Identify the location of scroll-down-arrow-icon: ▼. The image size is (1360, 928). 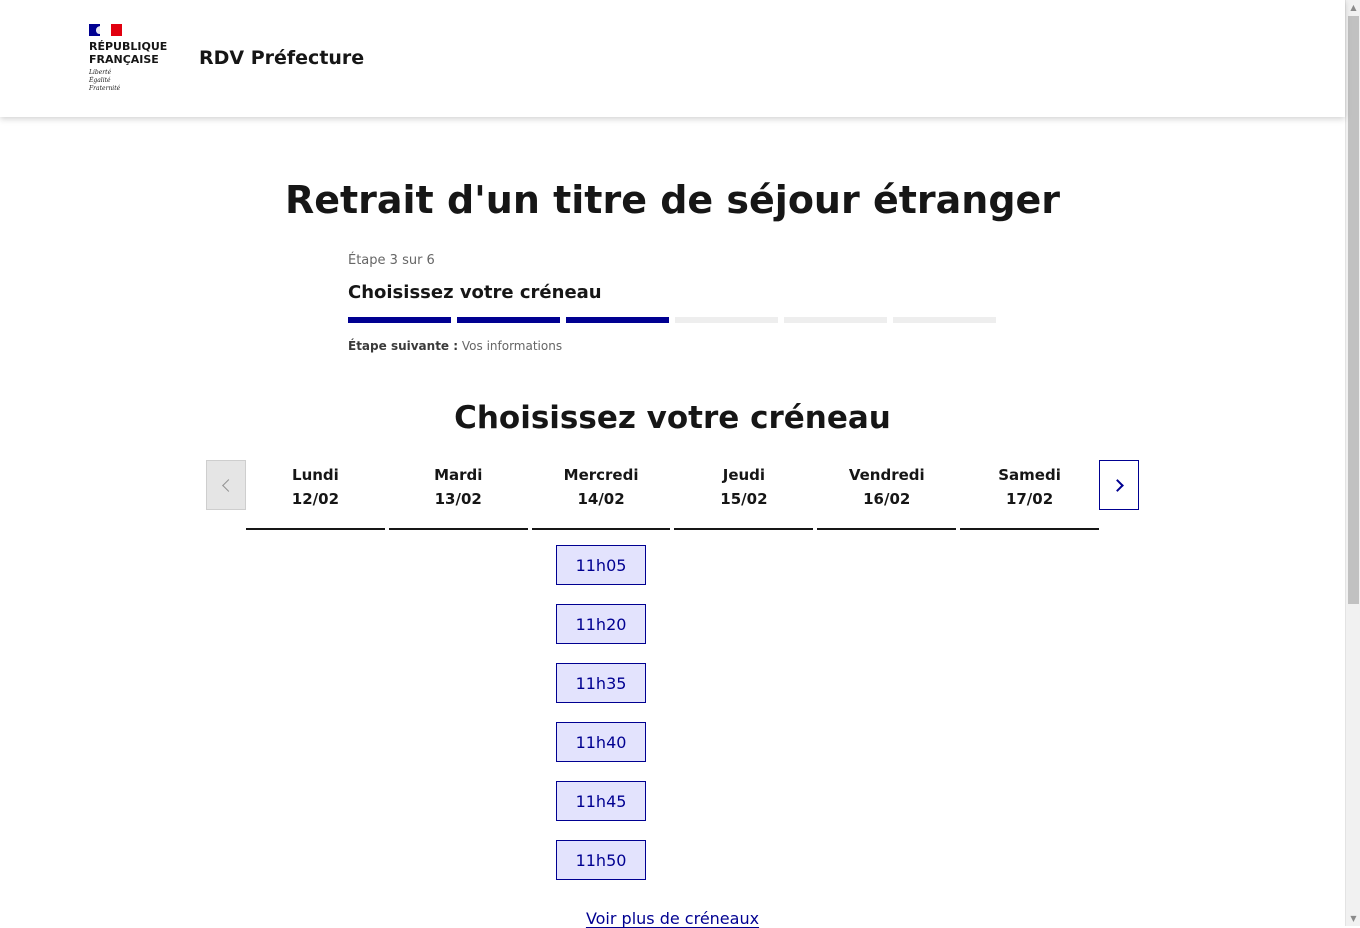
(1353, 918).